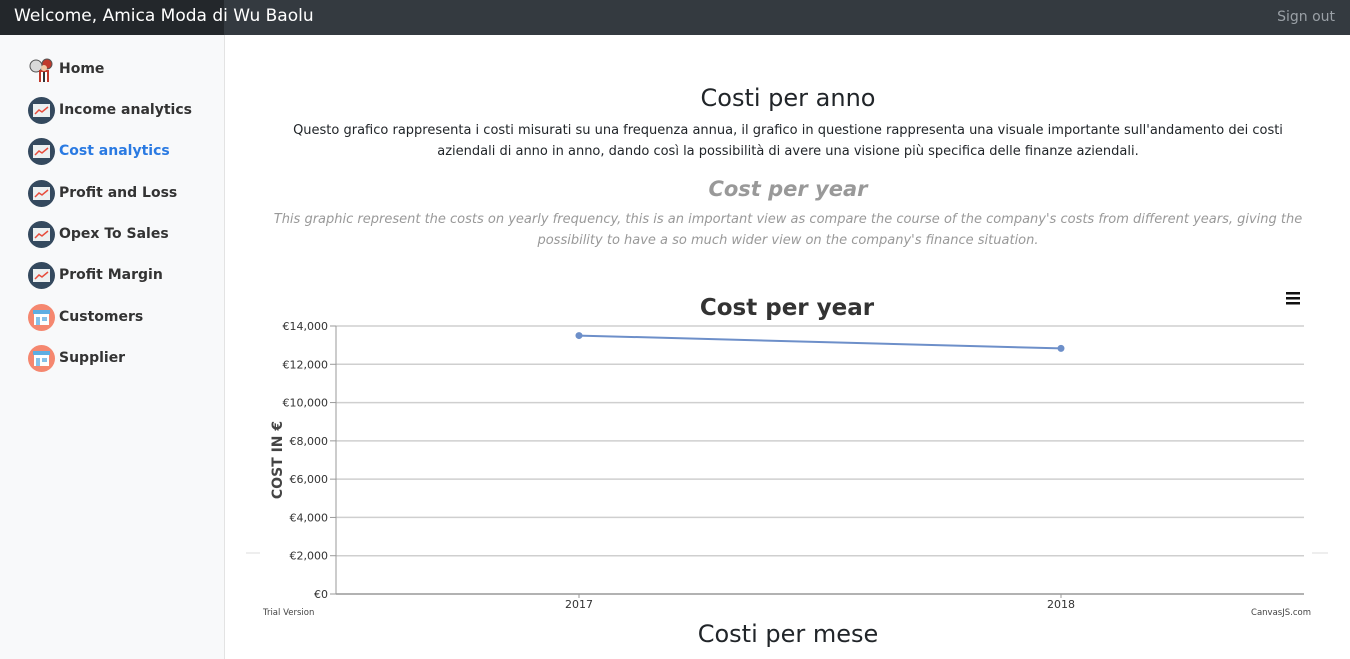  I want to click on sidebar-item-home: Home, so click(66, 69).